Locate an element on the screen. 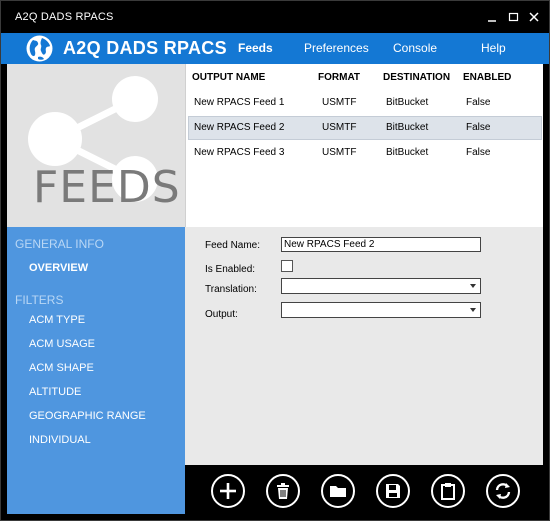 This screenshot has height=521, width=550. sidebar-item-acm-type: ACM TYPE is located at coordinates (57, 320).